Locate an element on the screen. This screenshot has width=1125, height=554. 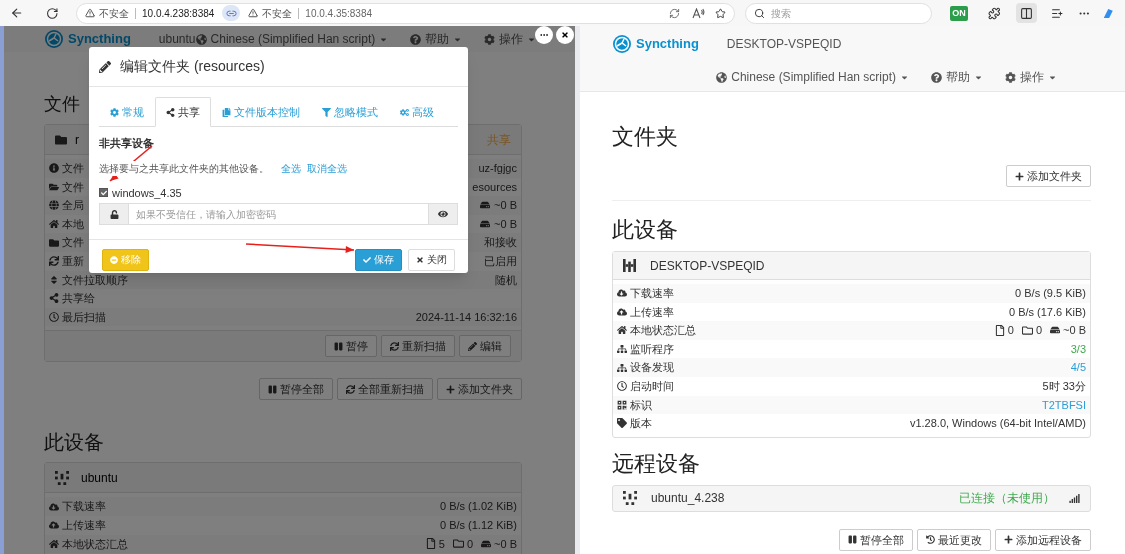
row-value: 5时 33分 is located at coordinates (1064, 386).